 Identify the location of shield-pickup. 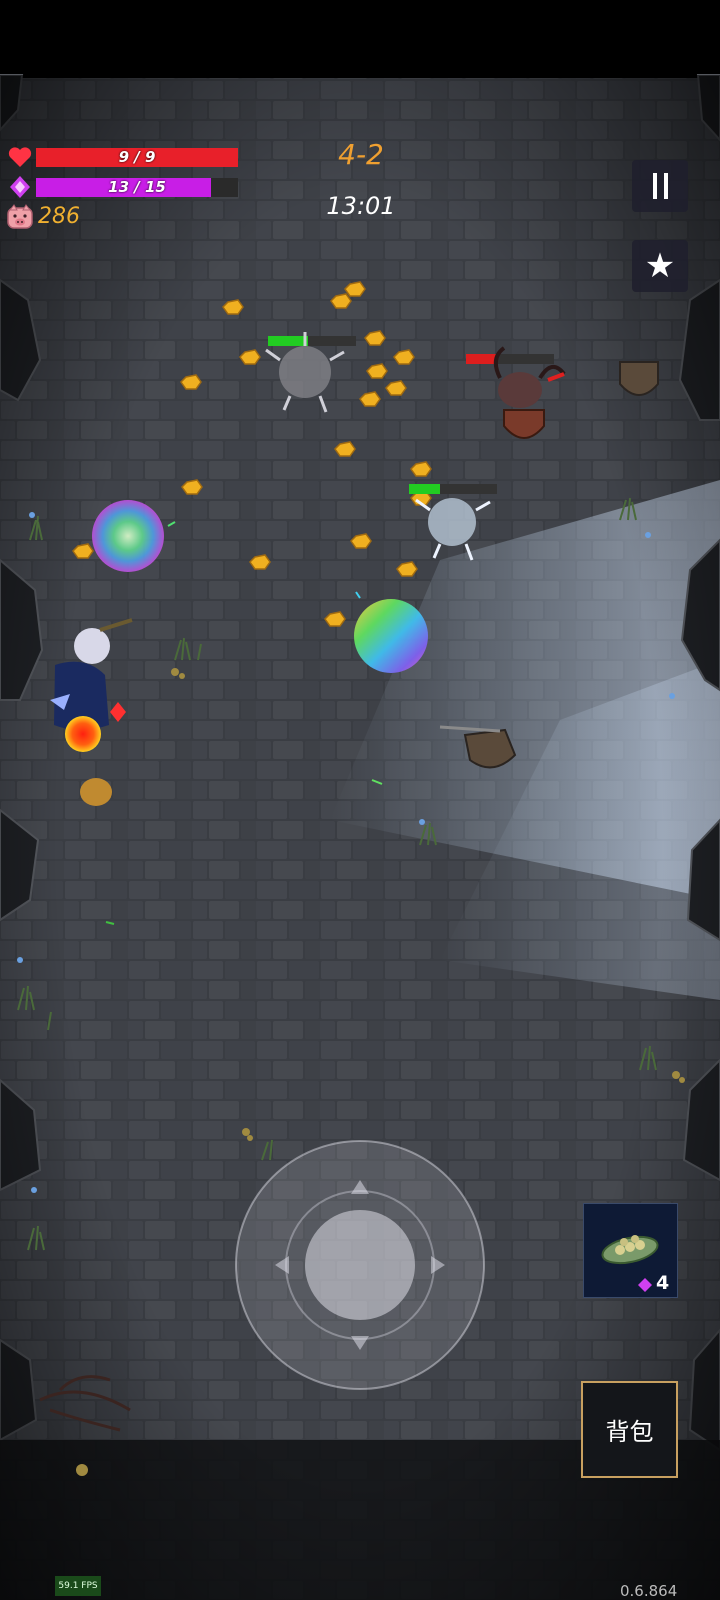
(639, 378).